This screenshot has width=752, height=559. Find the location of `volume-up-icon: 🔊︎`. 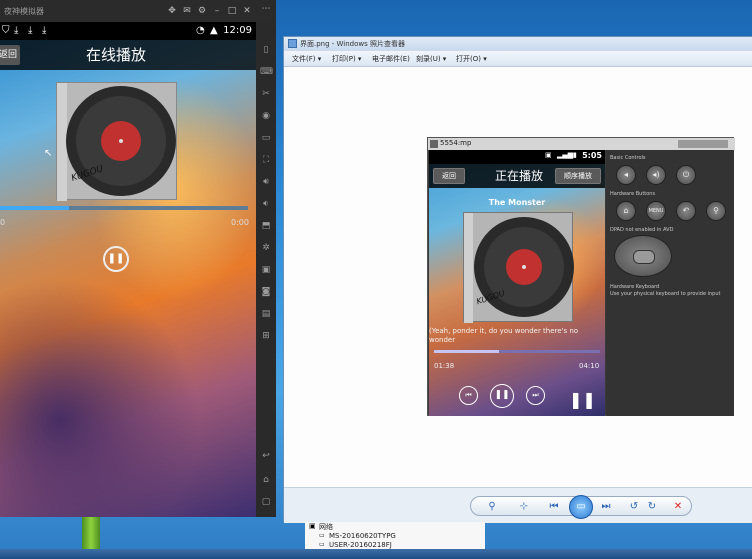

volume-up-icon: 🔊︎ is located at coordinates (266, 182).